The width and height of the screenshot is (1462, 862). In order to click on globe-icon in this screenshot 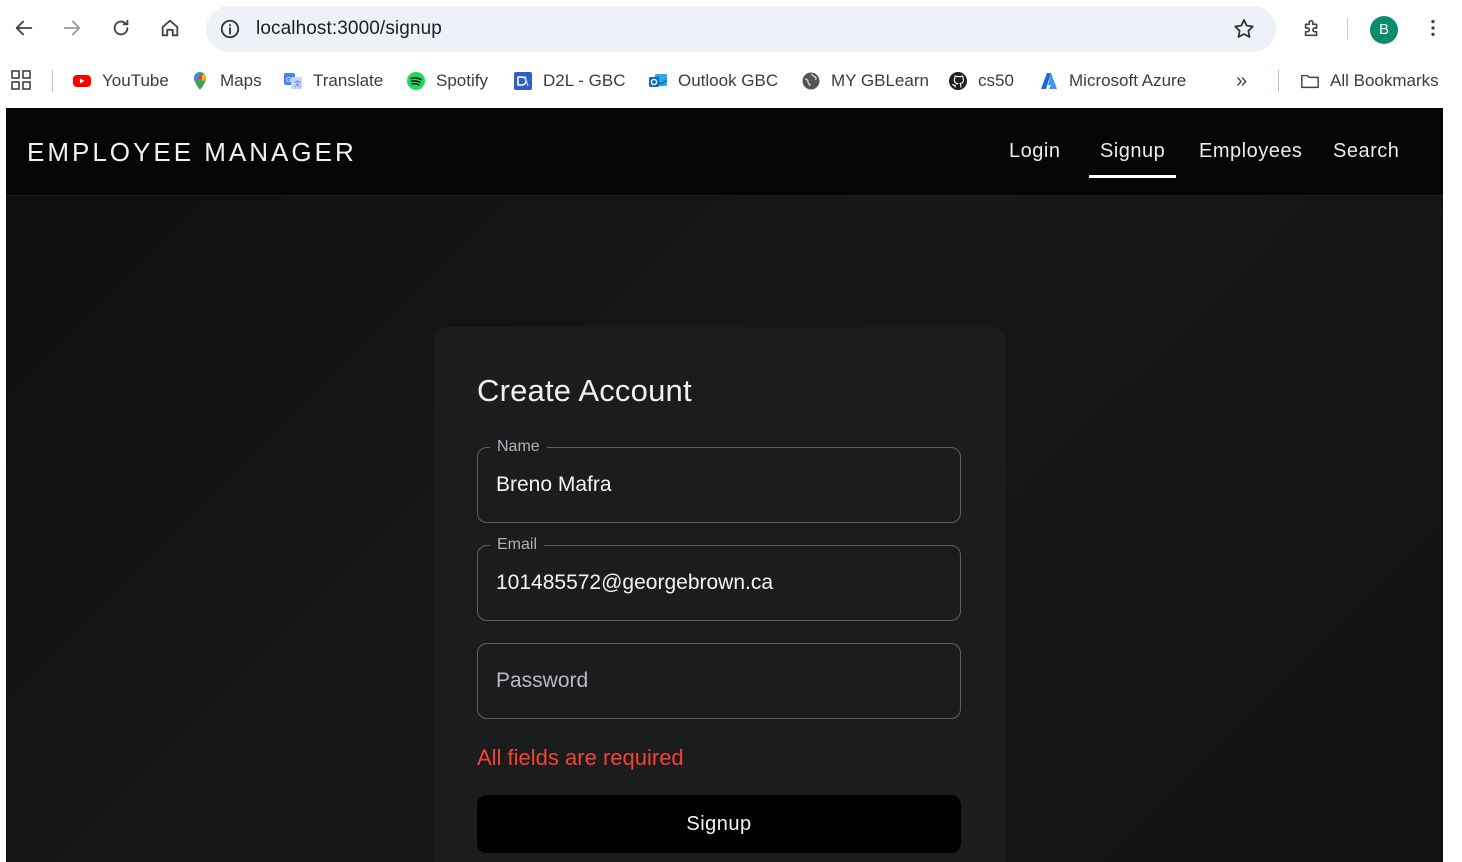, I will do `click(811, 81)`.